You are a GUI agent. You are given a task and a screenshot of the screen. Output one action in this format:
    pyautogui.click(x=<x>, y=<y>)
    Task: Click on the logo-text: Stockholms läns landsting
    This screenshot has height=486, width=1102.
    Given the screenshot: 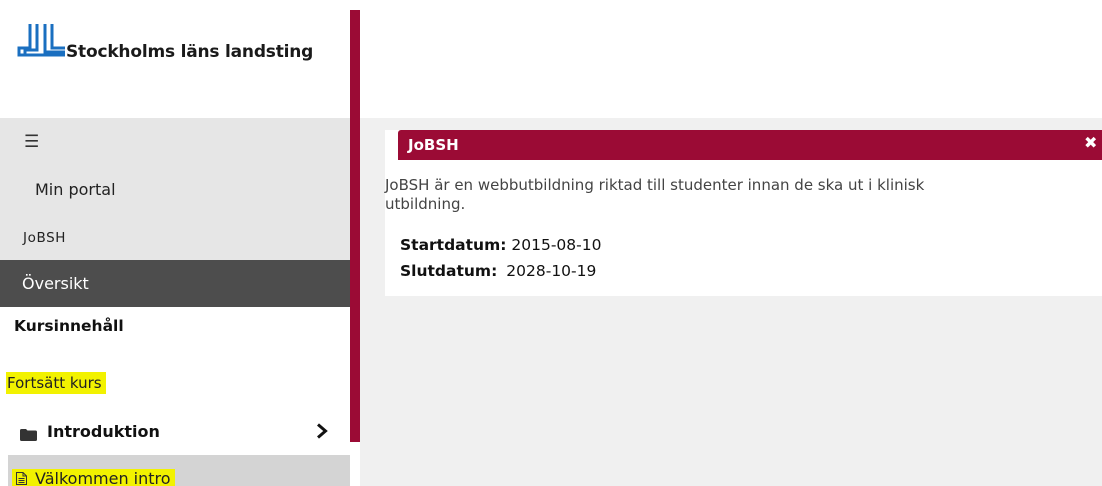 What is the action you would take?
    pyautogui.click(x=190, y=52)
    